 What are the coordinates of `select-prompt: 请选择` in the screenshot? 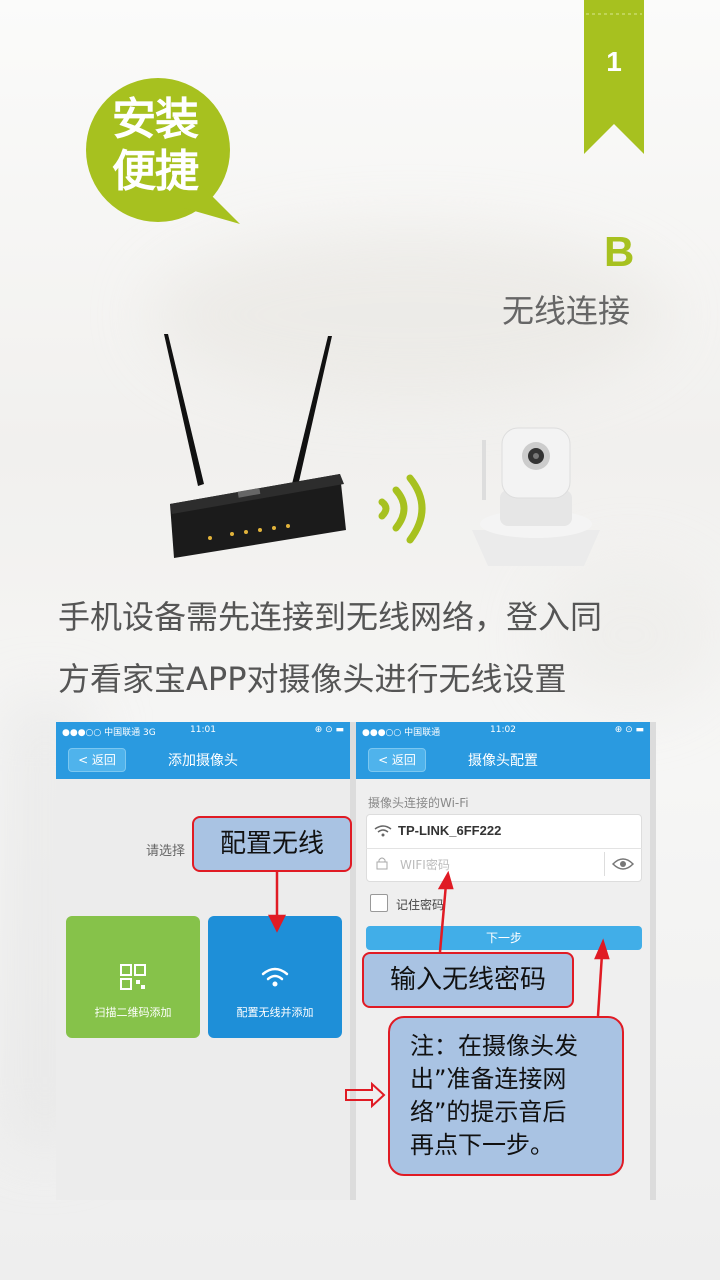 It's located at (166, 851).